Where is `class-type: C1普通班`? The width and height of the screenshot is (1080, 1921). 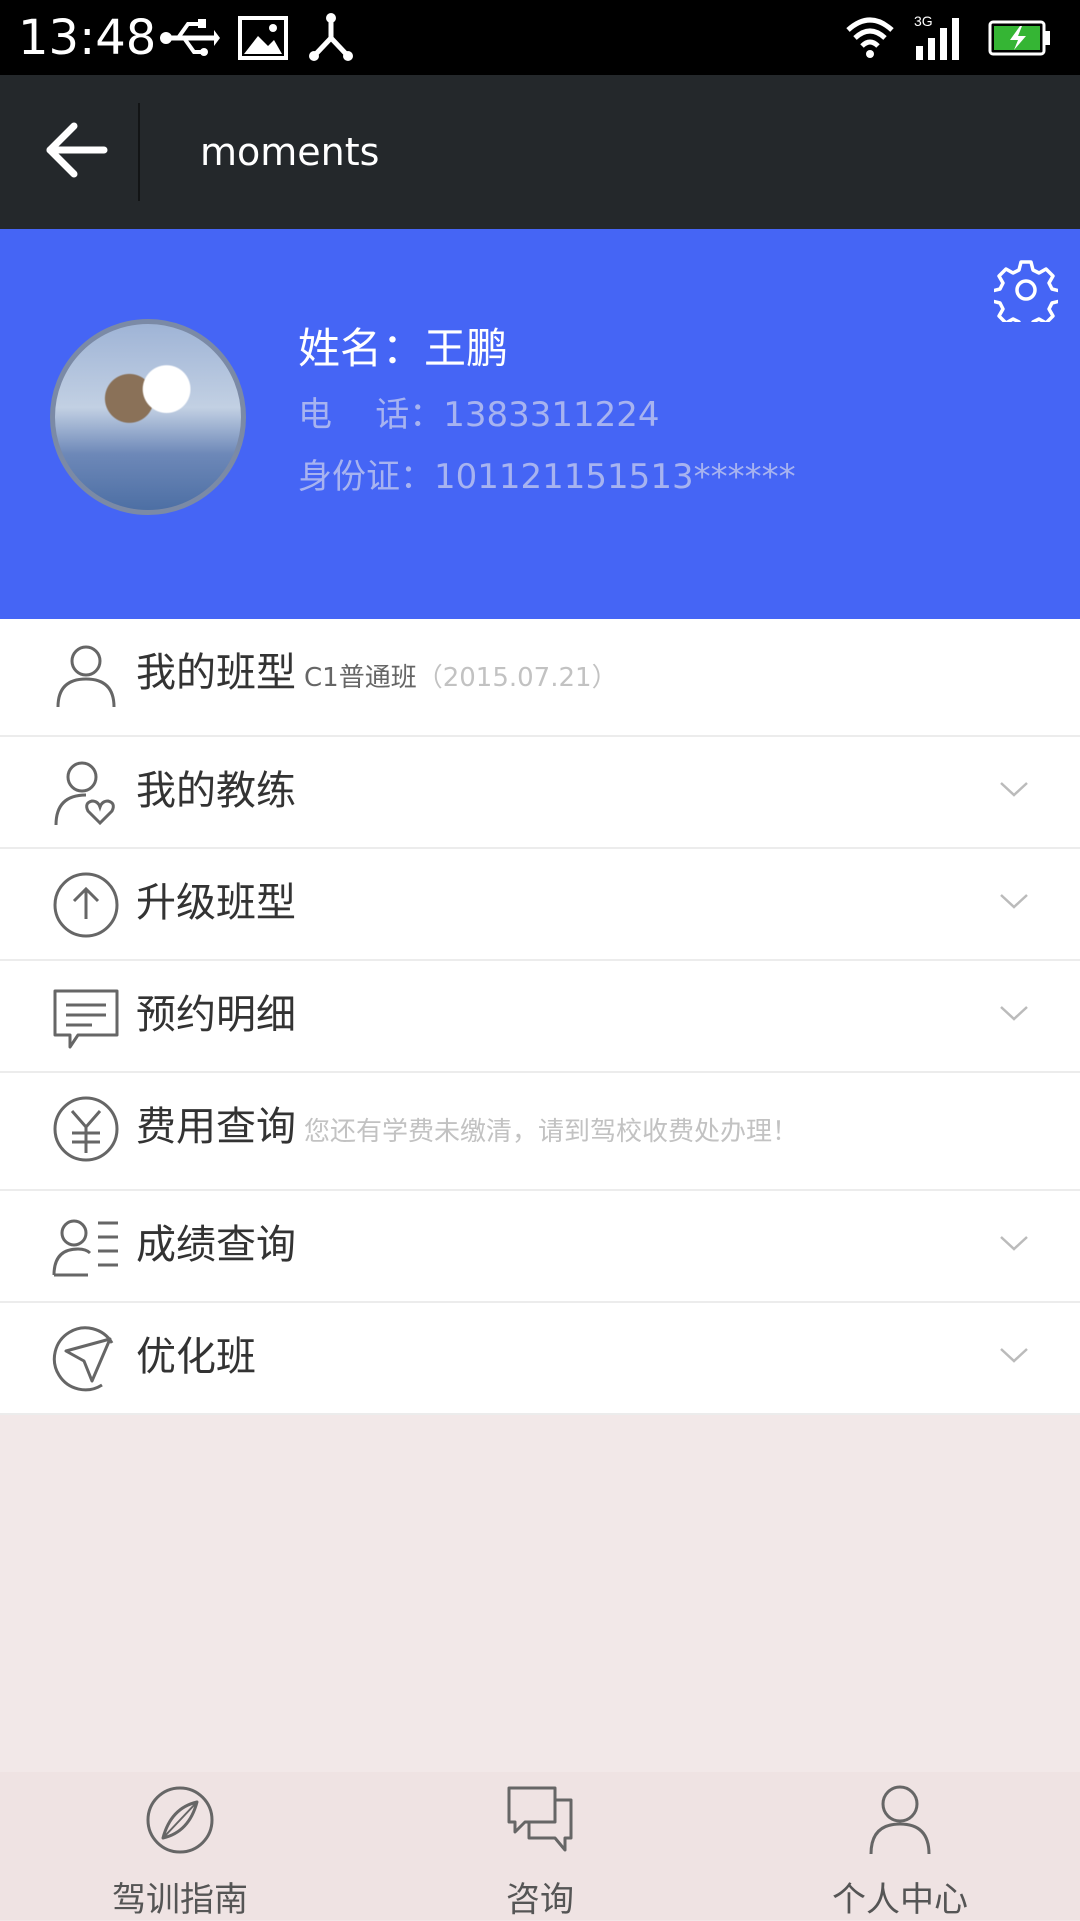 class-type: C1普通班 is located at coordinates (360, 678).